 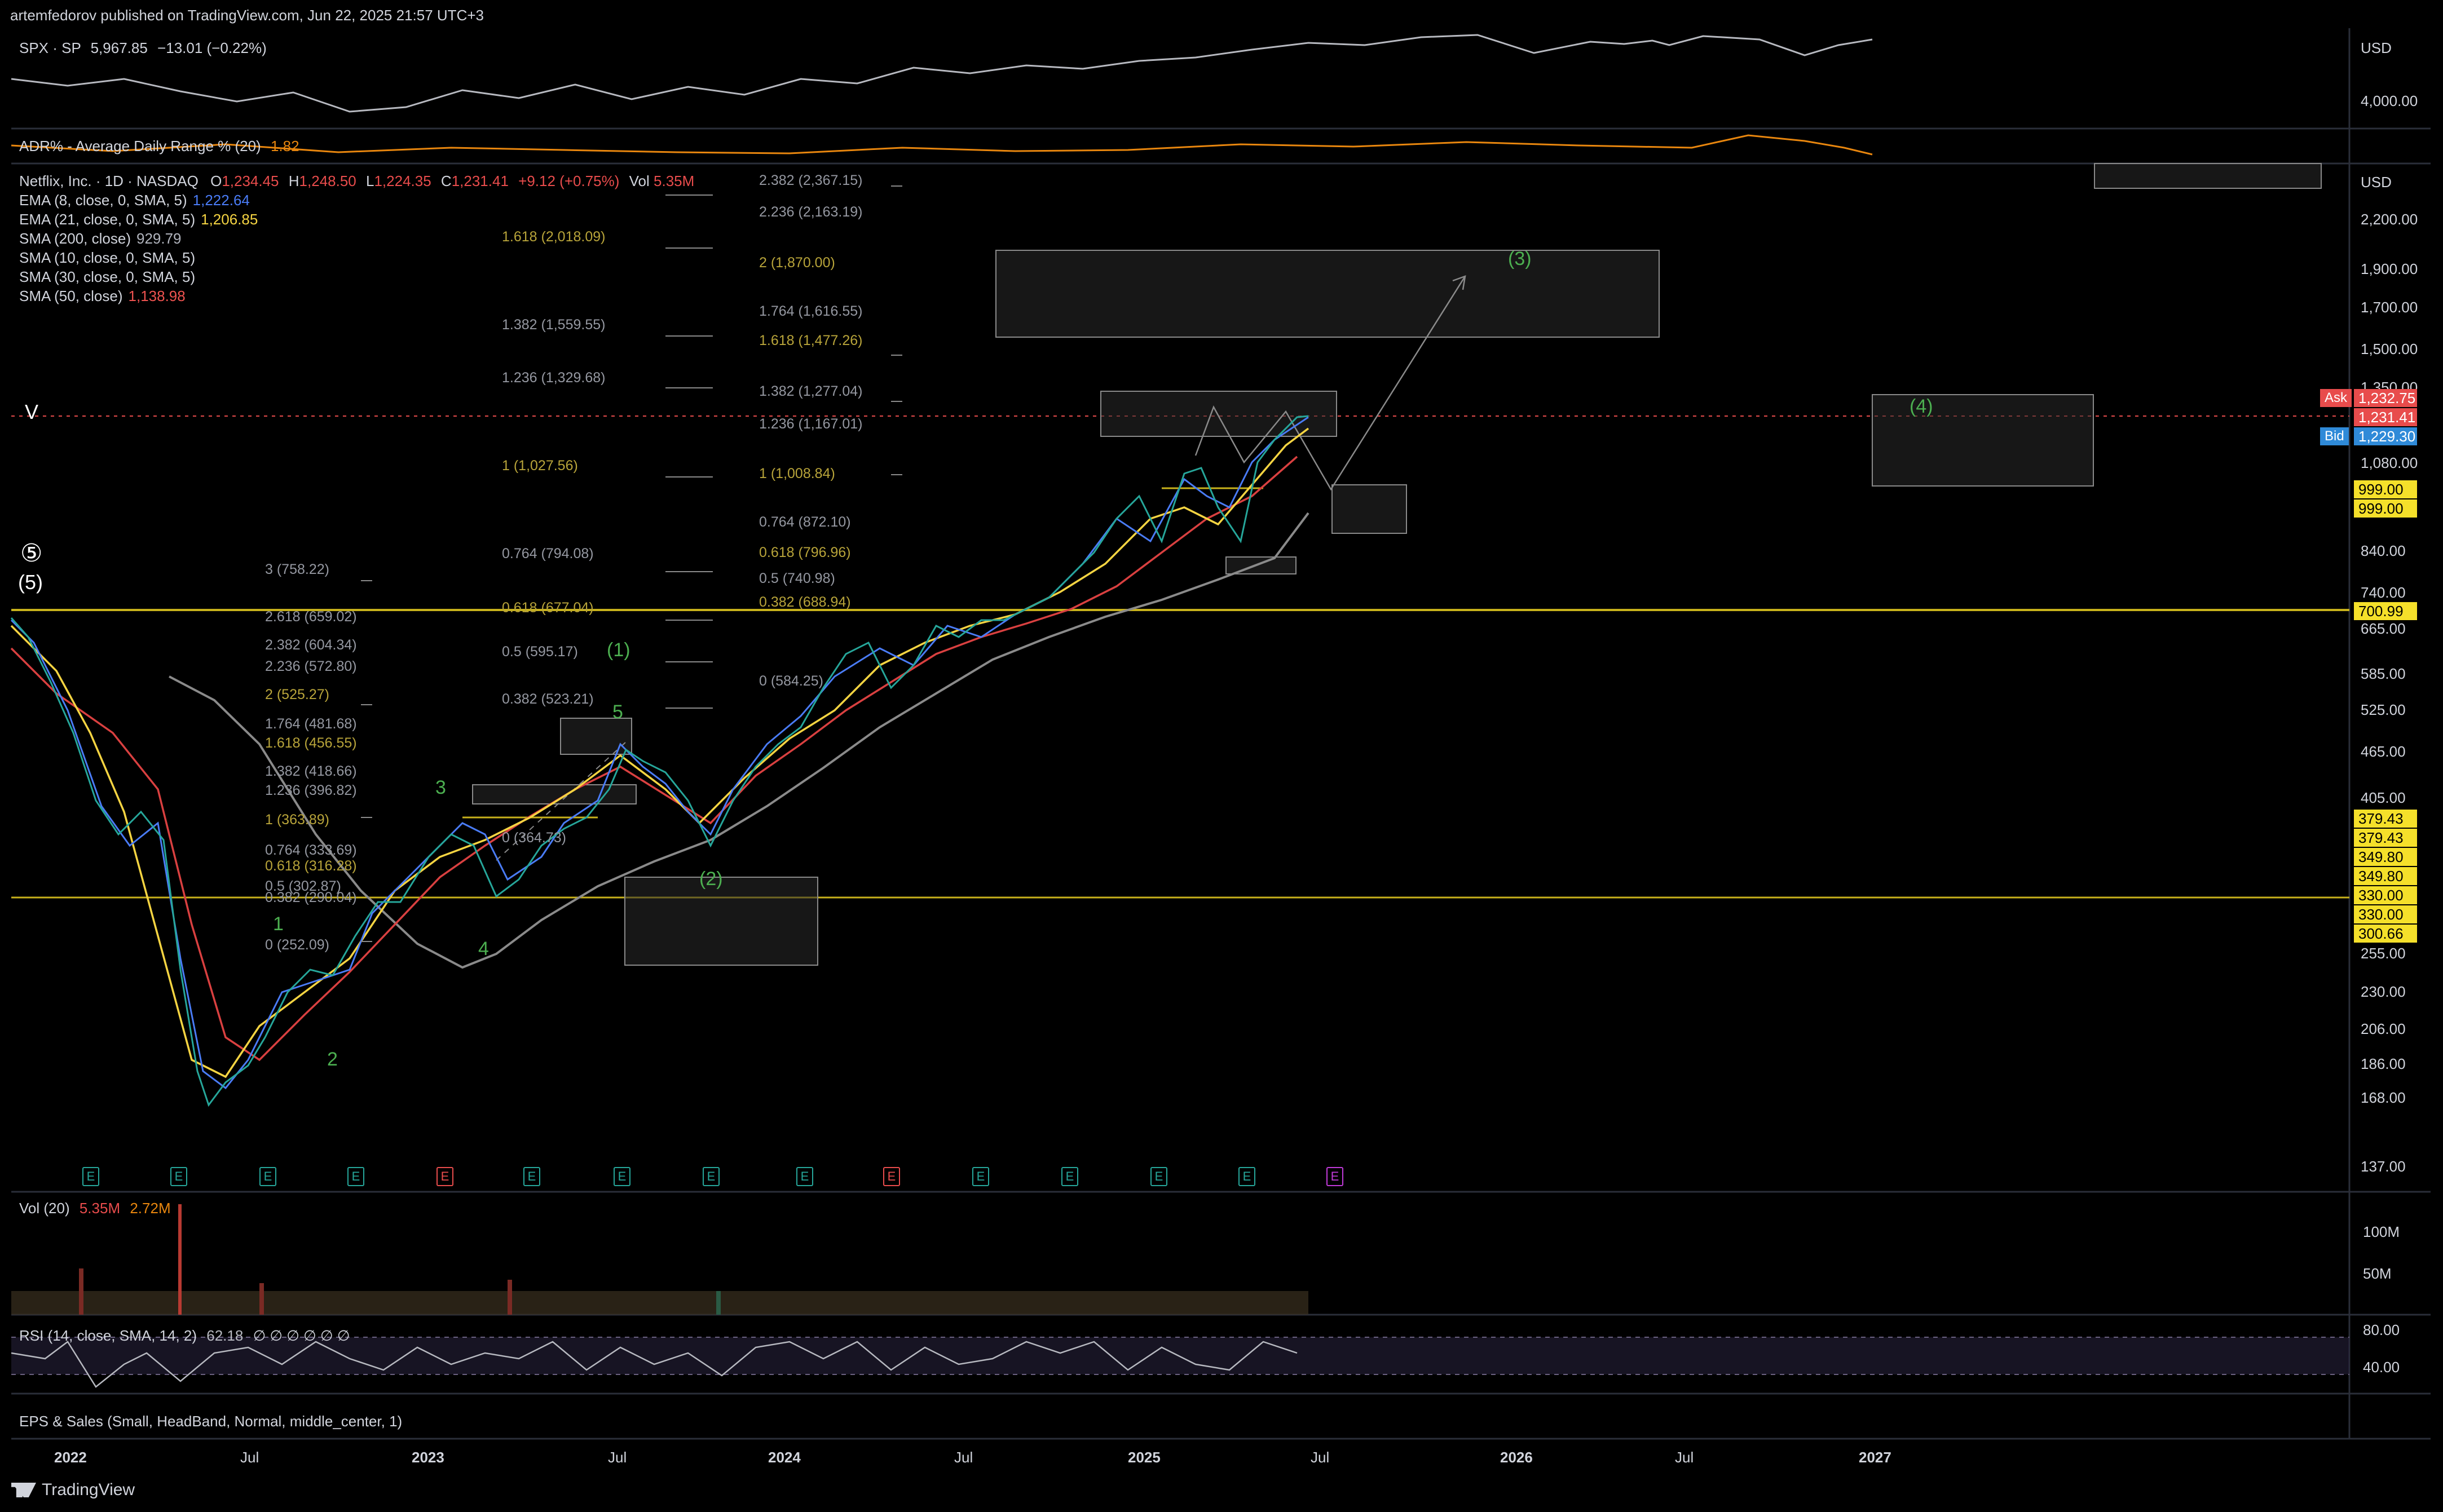 What do you see at coordinates (811, 212) in the screenshot?
I see `fib-label: 2.236 (2,163.19)` at bounding box center [811, 212].